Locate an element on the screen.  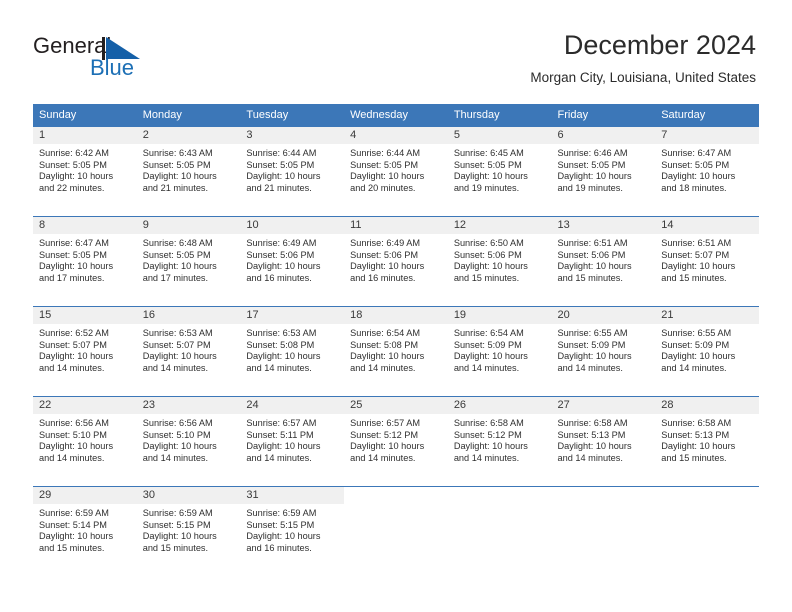
sunset-text: Sunset: 5:14 PM is located at coordinates (73, 524).